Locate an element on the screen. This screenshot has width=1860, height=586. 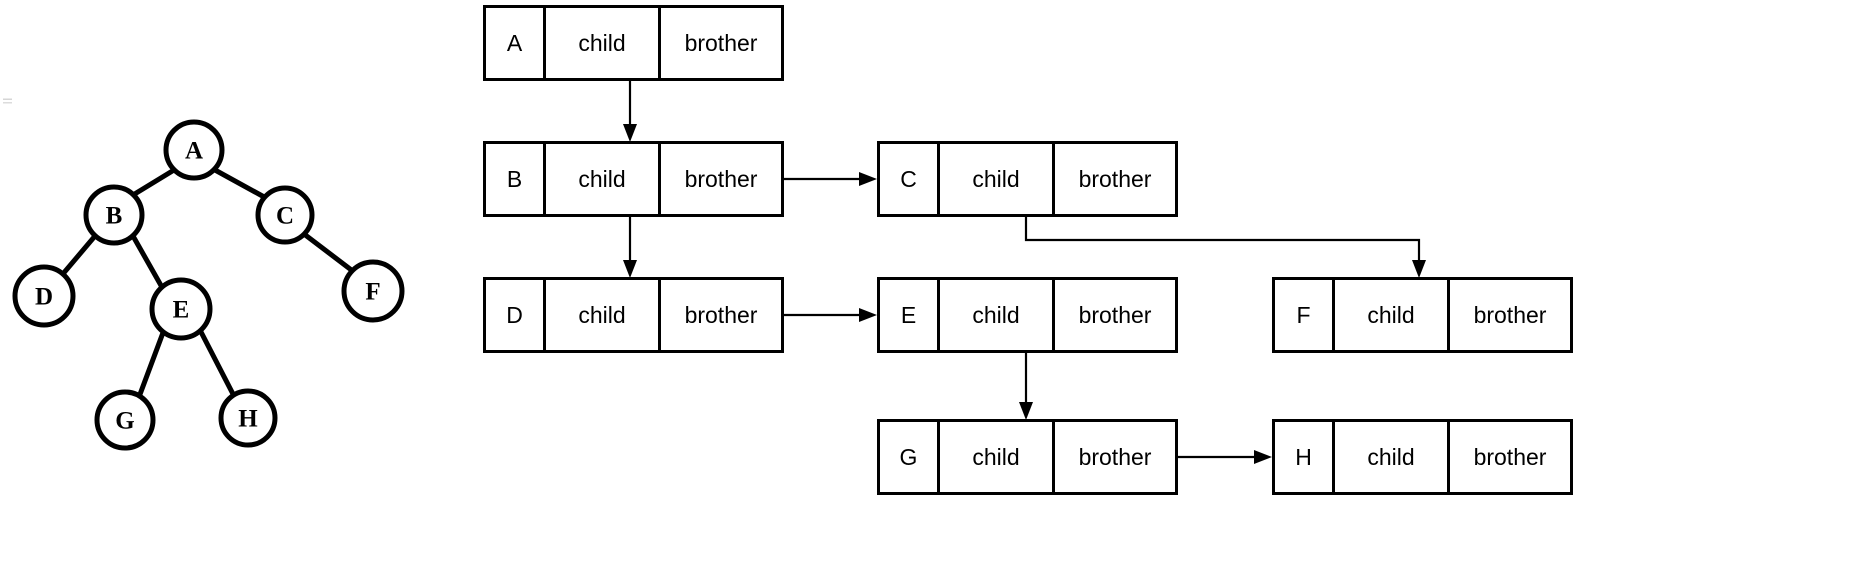
list-node-a-brother: brother is located at coordinates (721, 43).